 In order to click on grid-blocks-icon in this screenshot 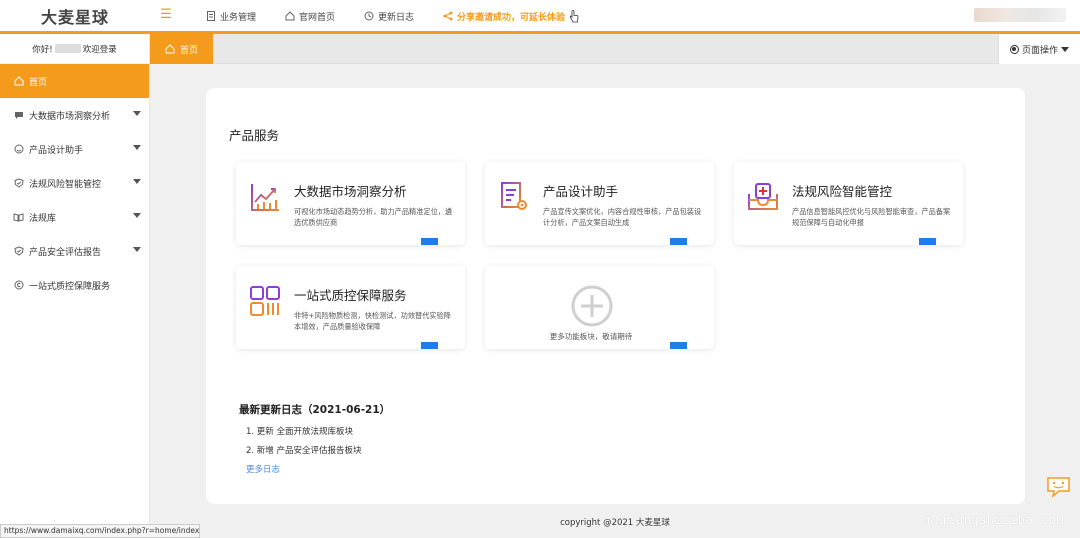, I will do `click(265, 301)`.